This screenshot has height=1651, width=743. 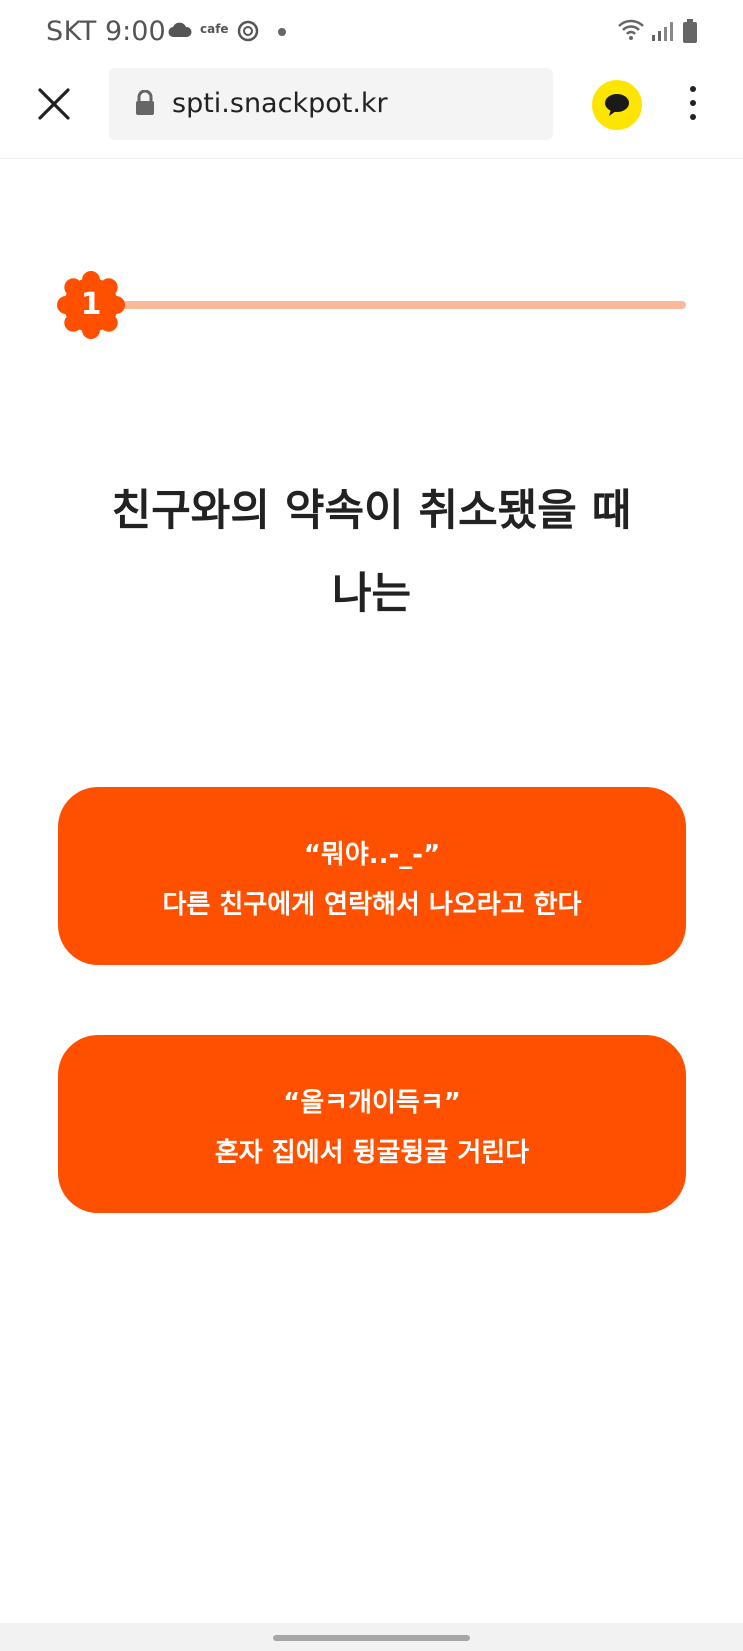 I want to click on system-nav-bar, so click(x=371, y=1637).